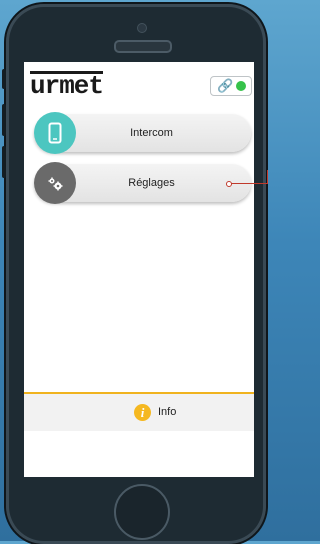  Describe the element at coordinates (142, 512) in the screenshot. I see `home-button` at that location.